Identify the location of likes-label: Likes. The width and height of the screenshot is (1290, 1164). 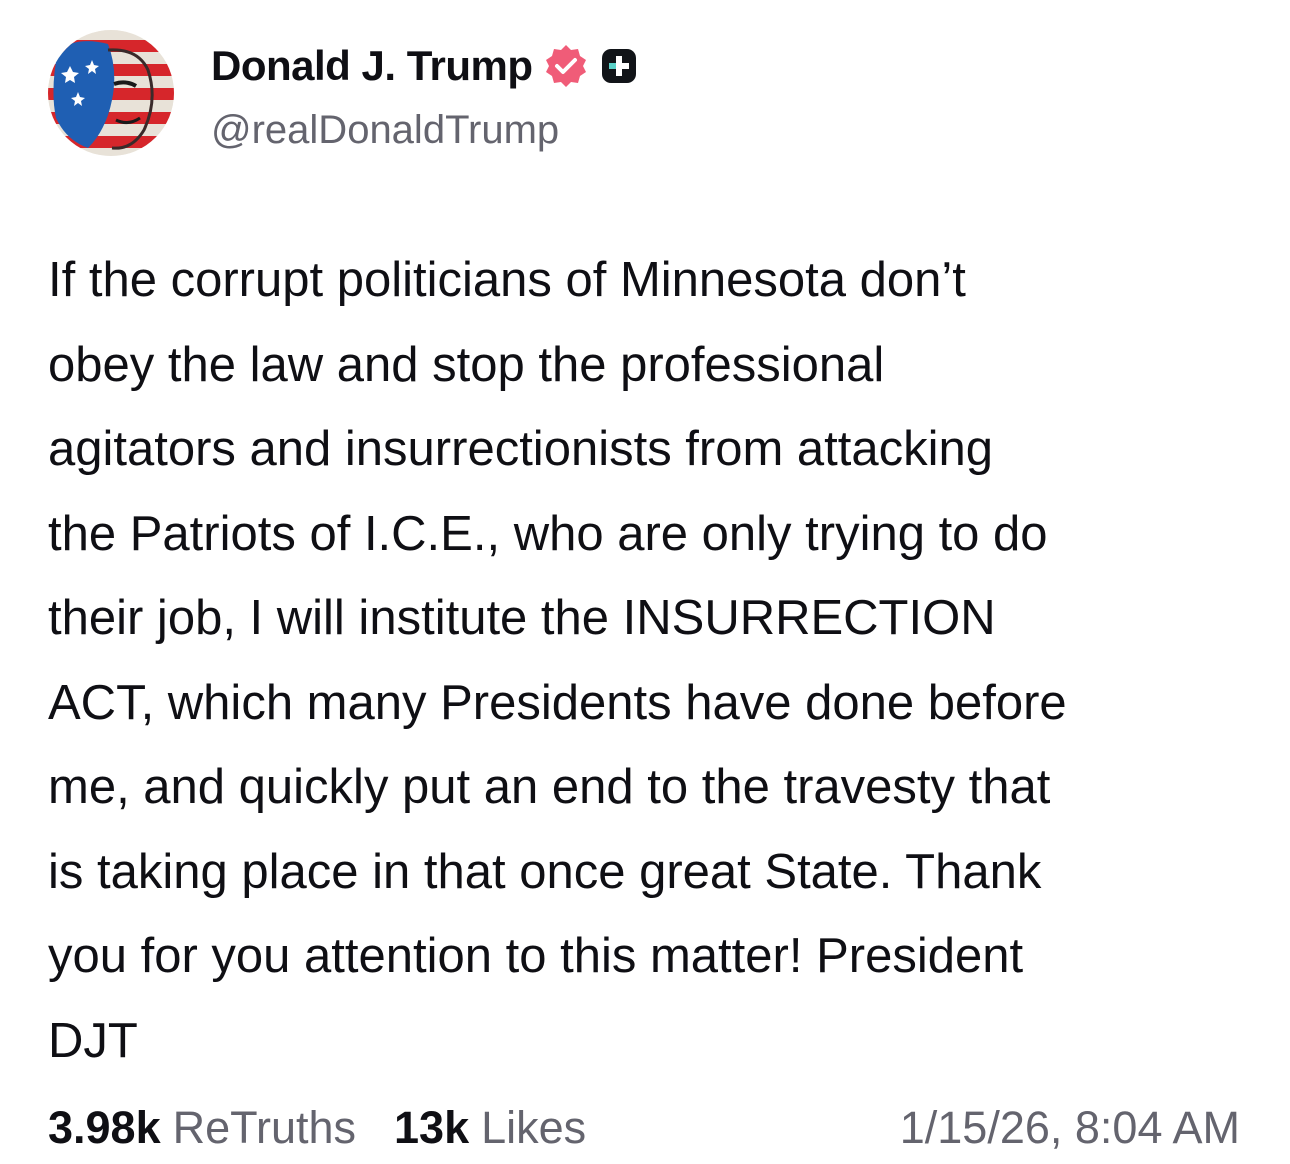
(534, 1127).